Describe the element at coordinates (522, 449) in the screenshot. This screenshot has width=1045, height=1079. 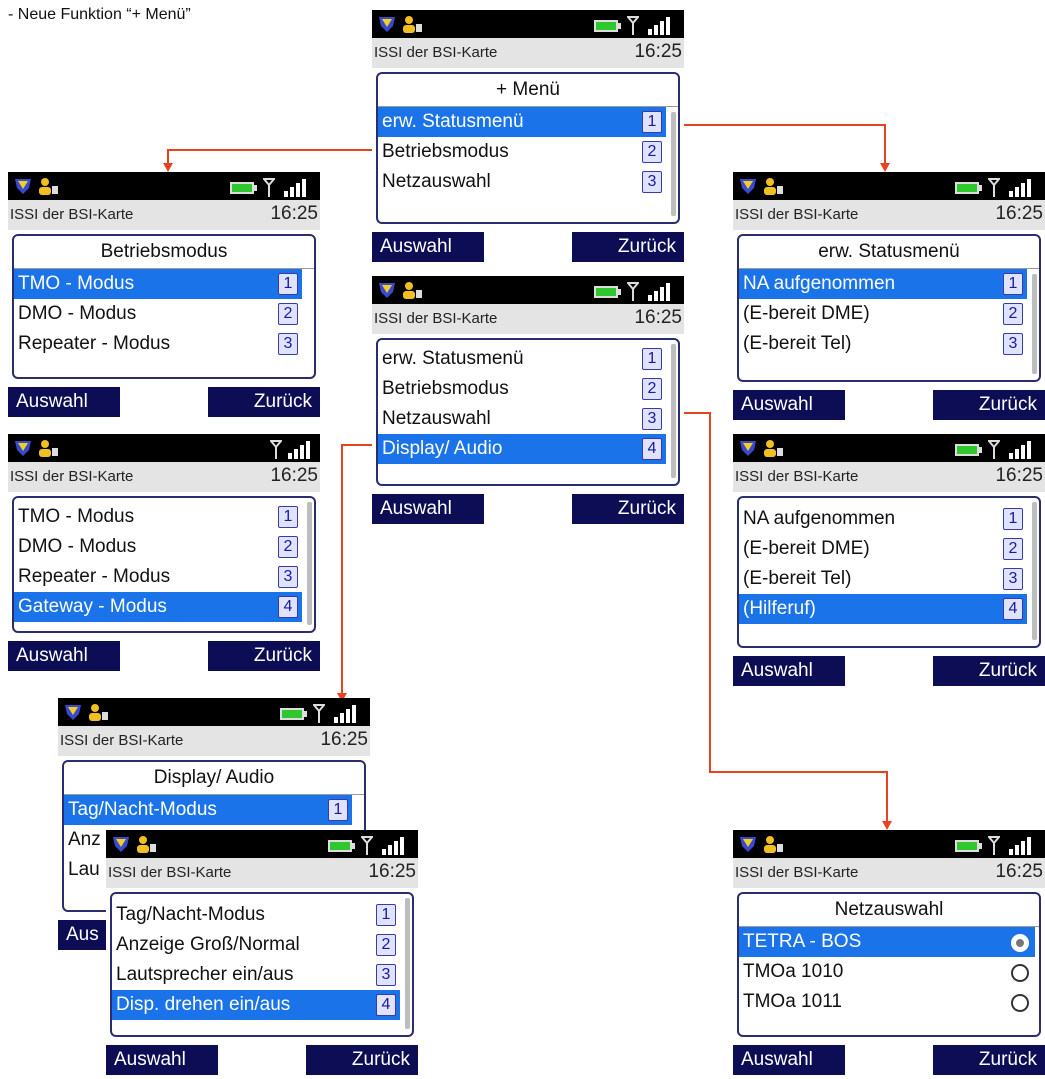
I see `menu-item-display-audio: Display/ Audio 4` at that location.